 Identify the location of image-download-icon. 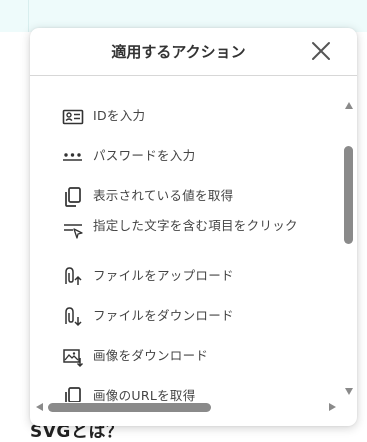
(73, 357).